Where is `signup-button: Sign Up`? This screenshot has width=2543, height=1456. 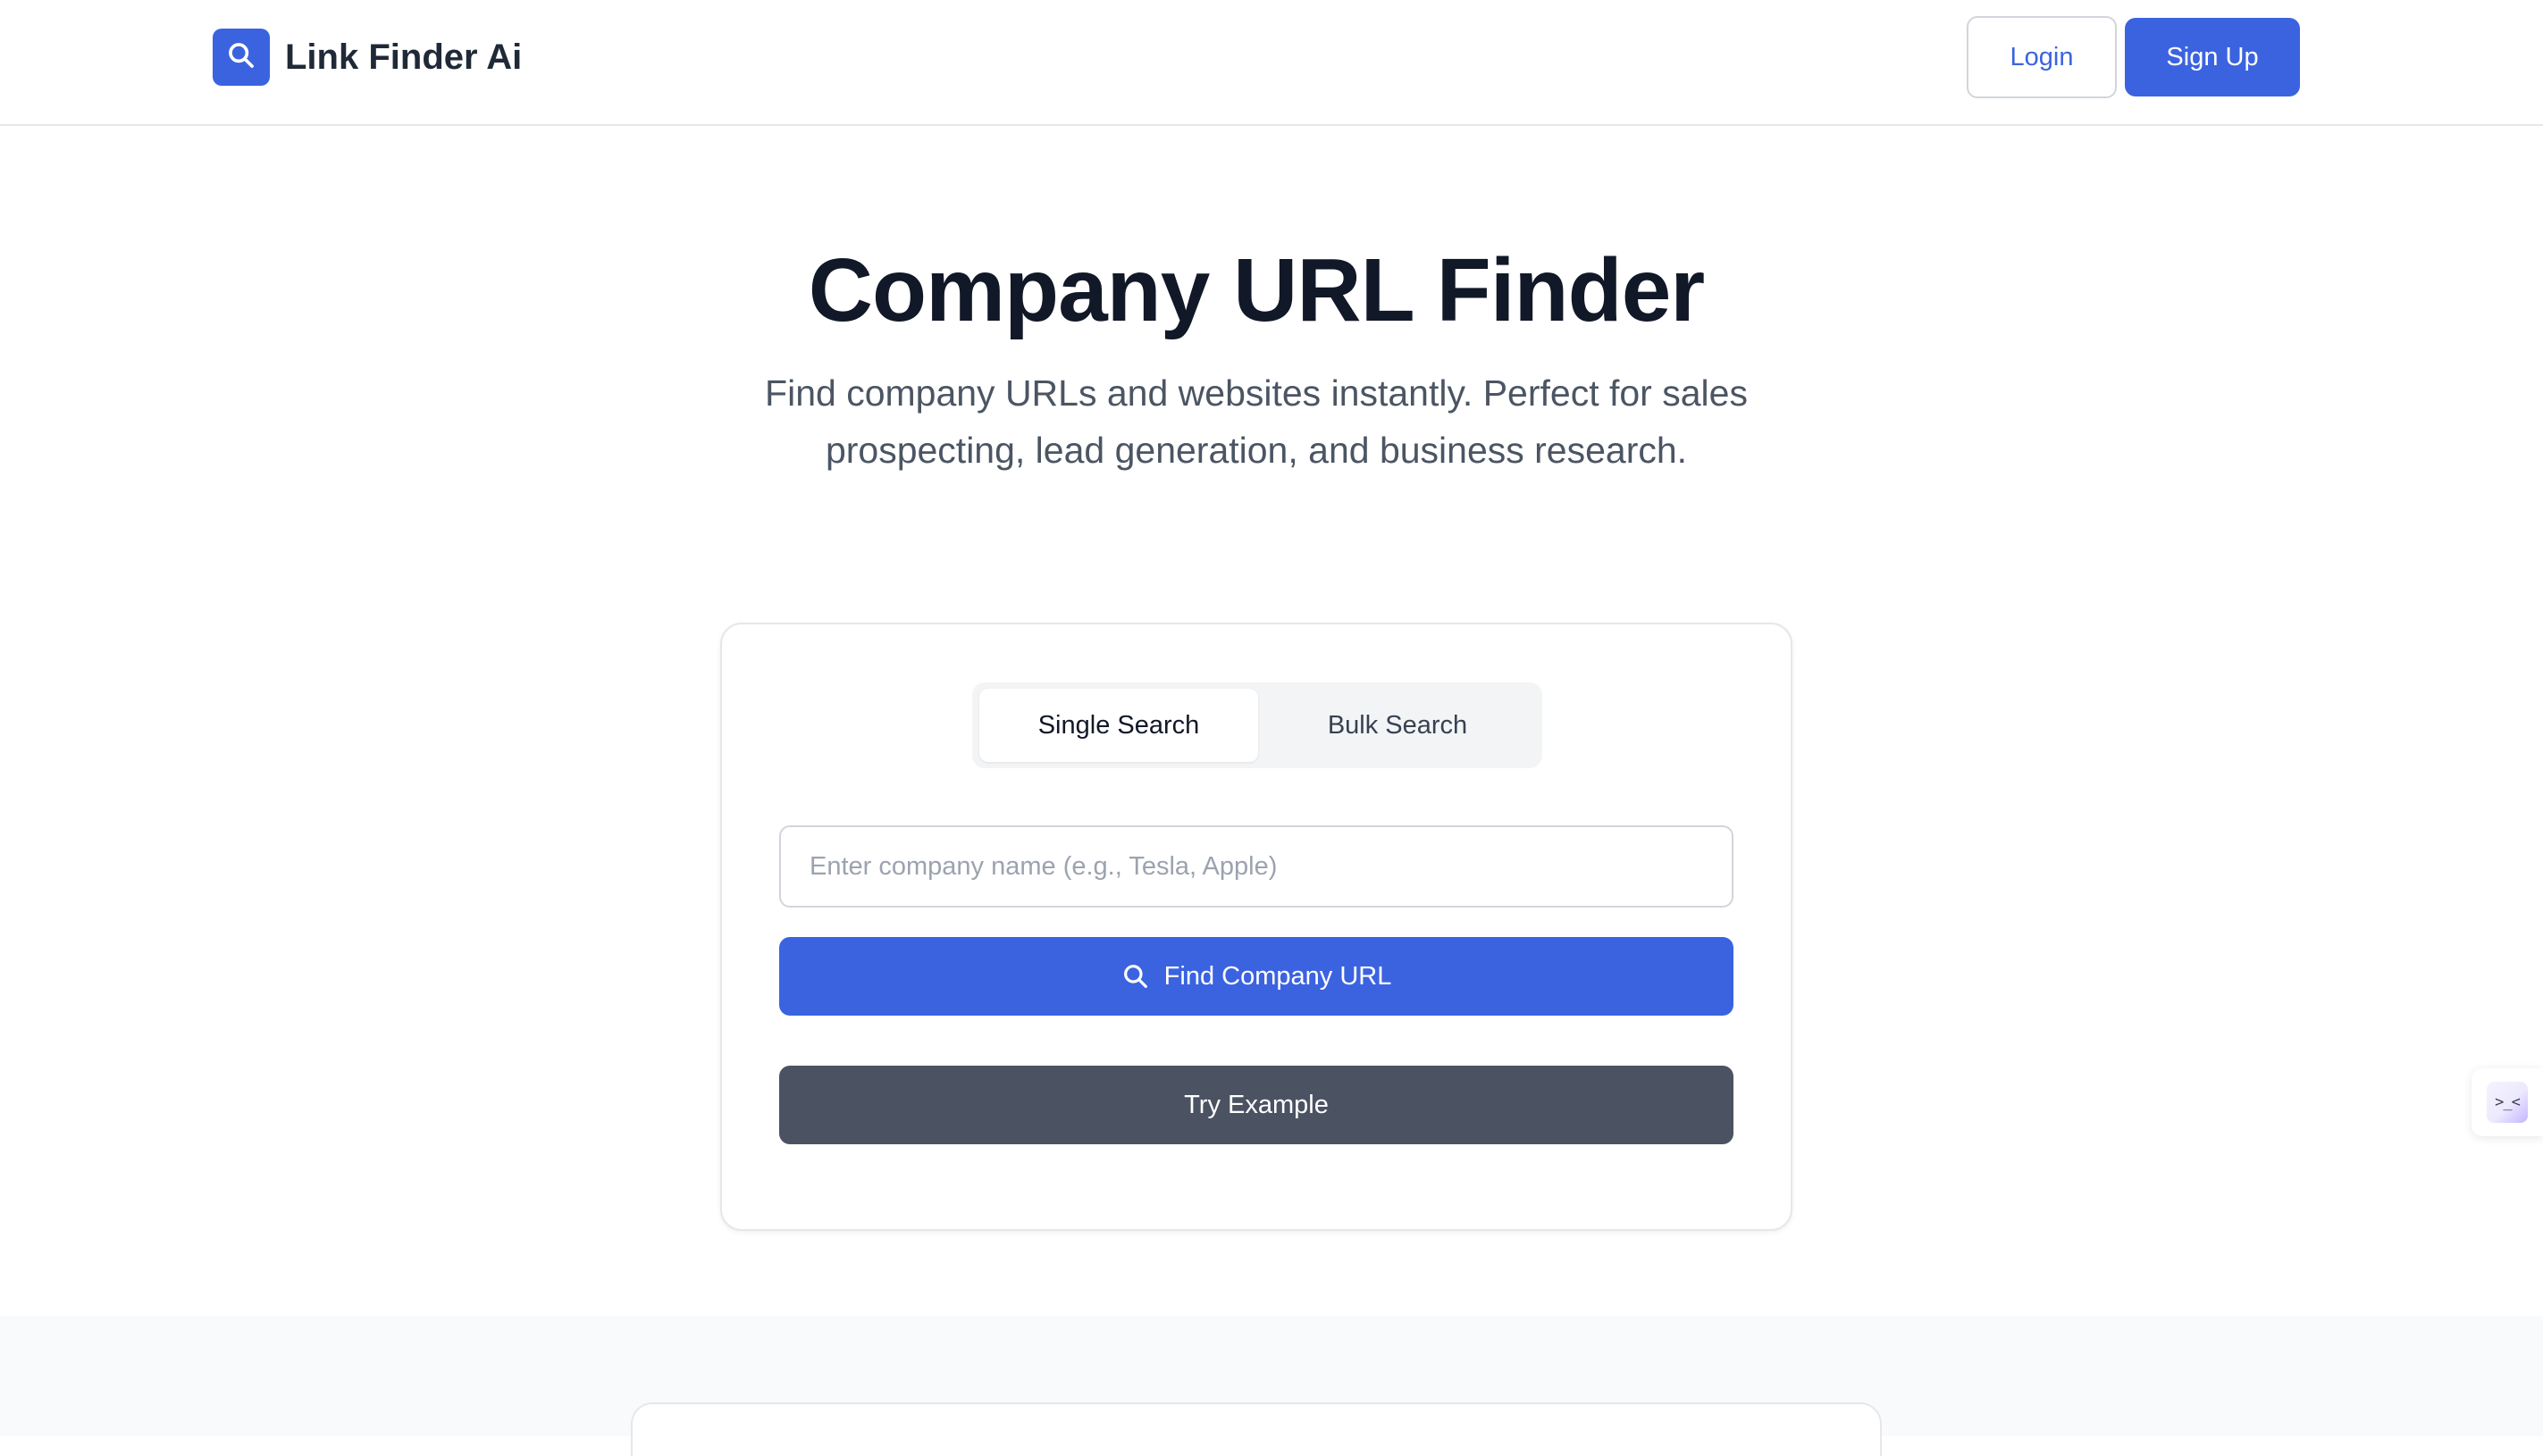
signup-button: Sign Up is located at coordinates (2212, 57).